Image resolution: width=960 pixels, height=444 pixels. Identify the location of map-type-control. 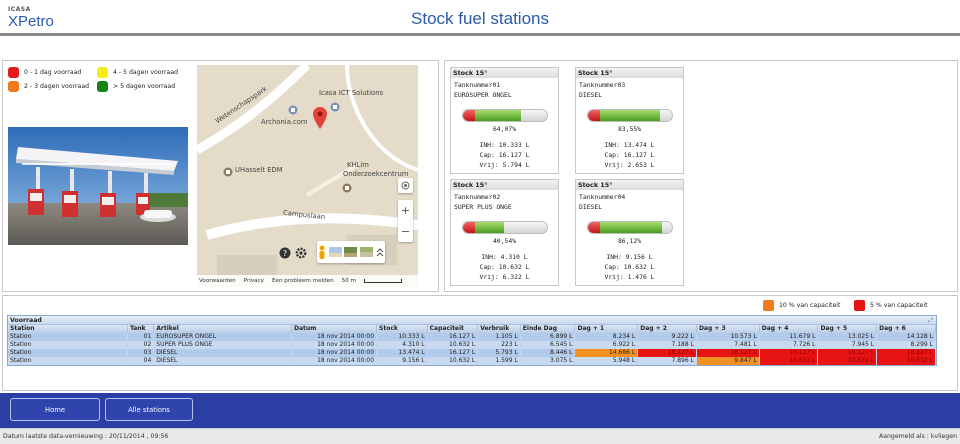
(351, 252).